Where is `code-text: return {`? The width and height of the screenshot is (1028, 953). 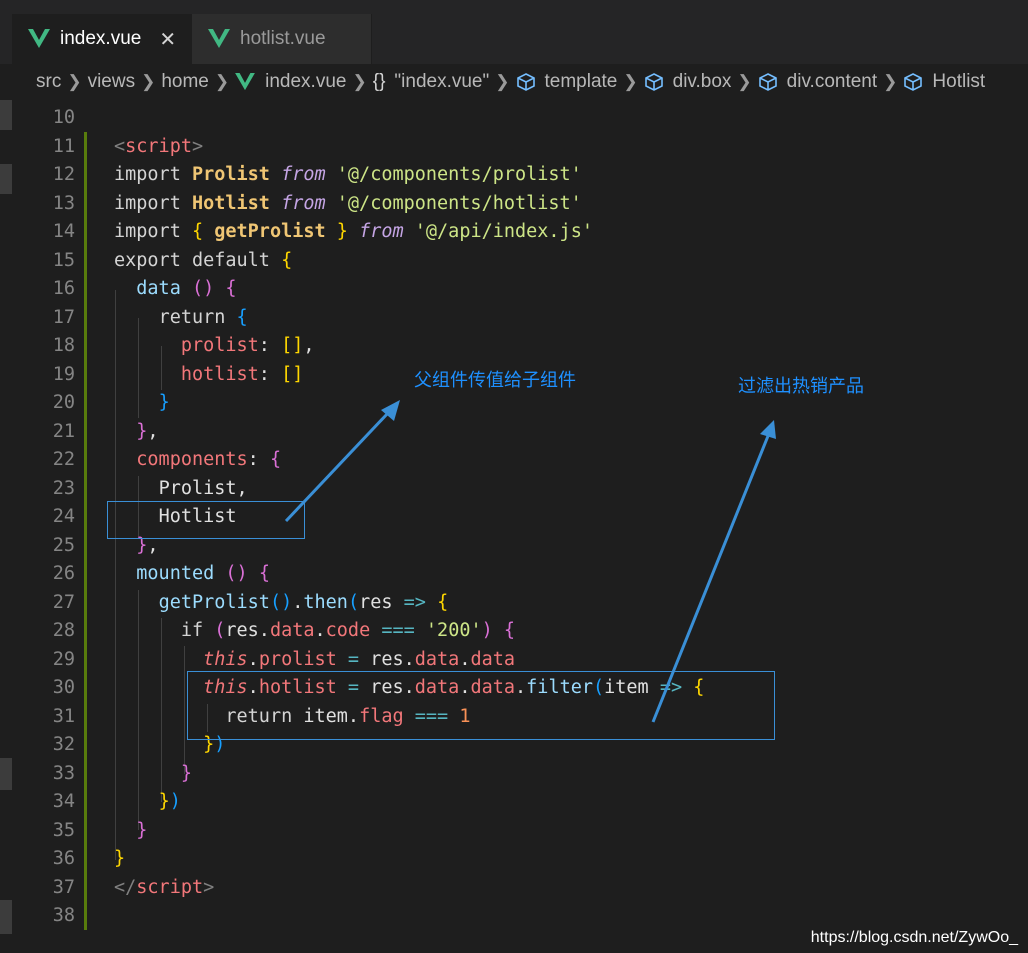 code-text: return { is located at coordinates (203, 317).